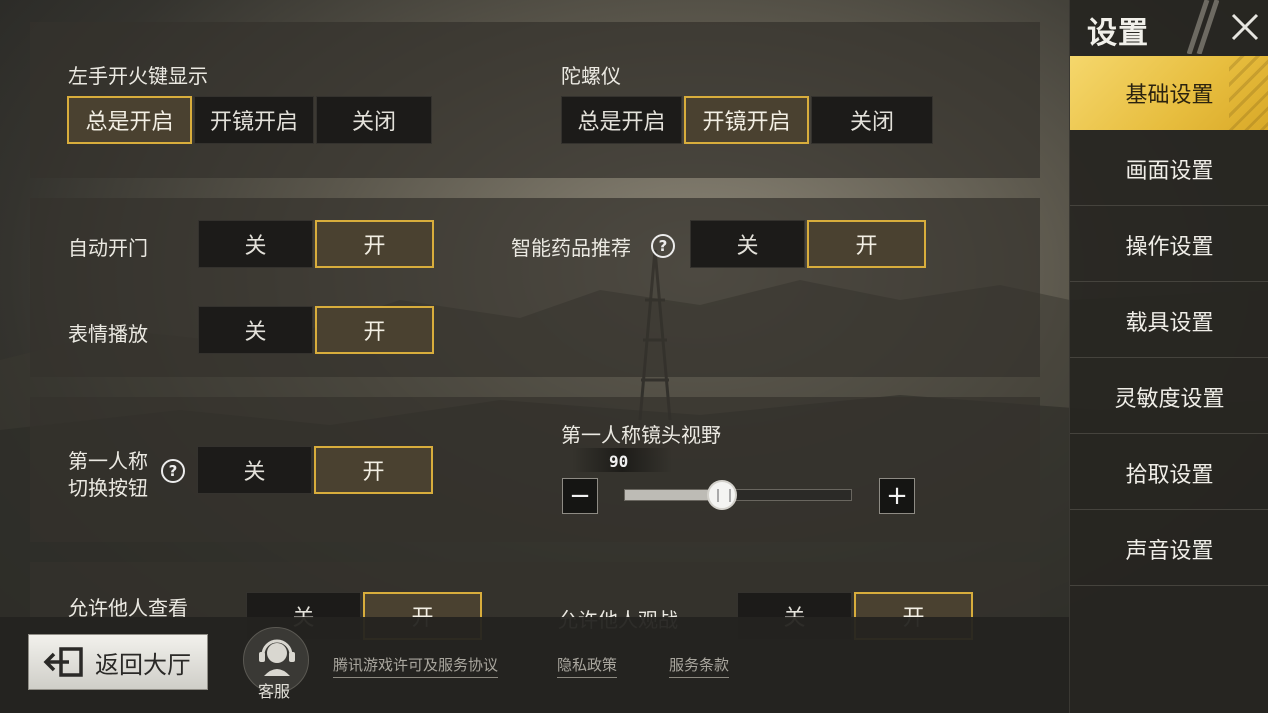  I want to click on fov-decrease-button: −, so click(580, 496).